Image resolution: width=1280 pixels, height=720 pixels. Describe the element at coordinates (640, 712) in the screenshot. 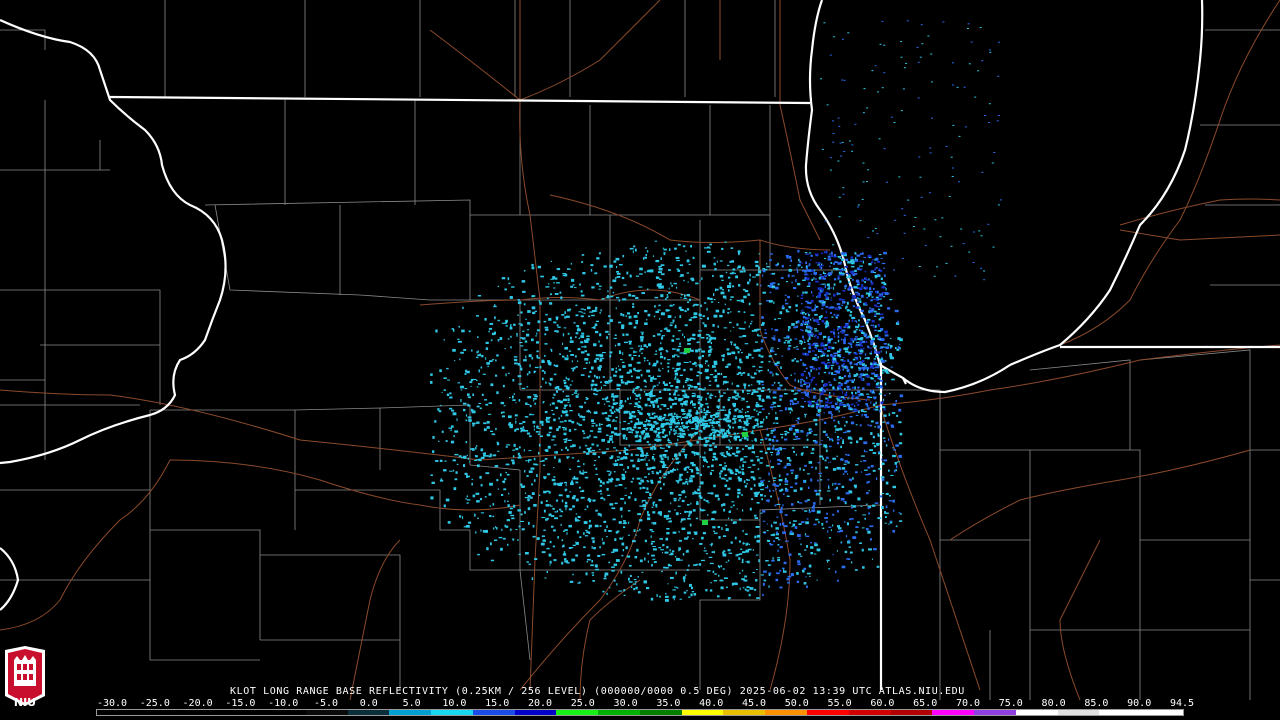

I see `colorscale-bar` at that location.